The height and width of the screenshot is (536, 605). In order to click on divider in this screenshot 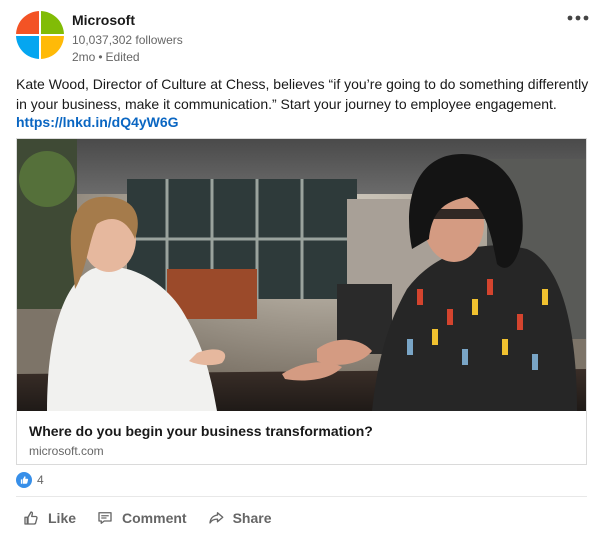, I will do `click(301, 496)`.